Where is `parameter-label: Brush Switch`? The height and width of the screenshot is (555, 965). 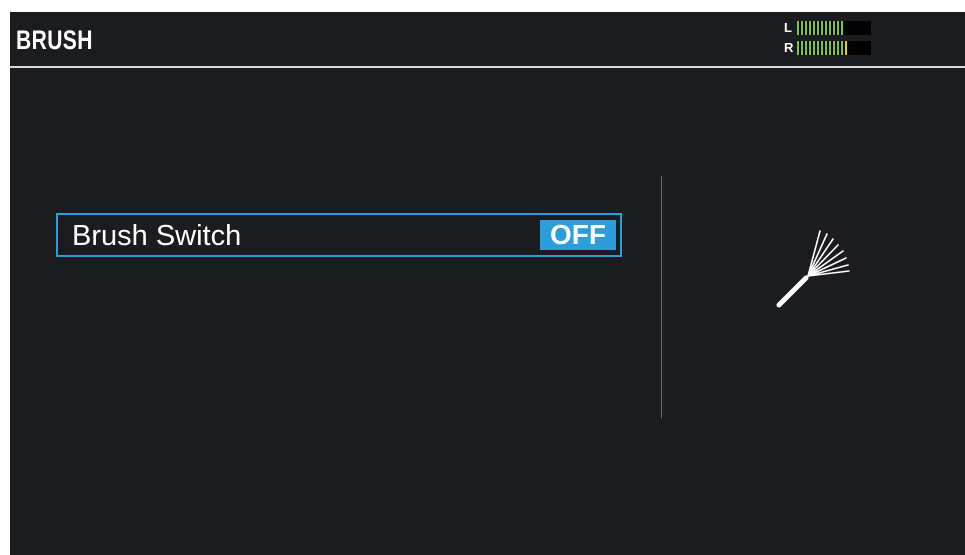 parameter-label: Brush Switch is located at coordinates (157, 236).